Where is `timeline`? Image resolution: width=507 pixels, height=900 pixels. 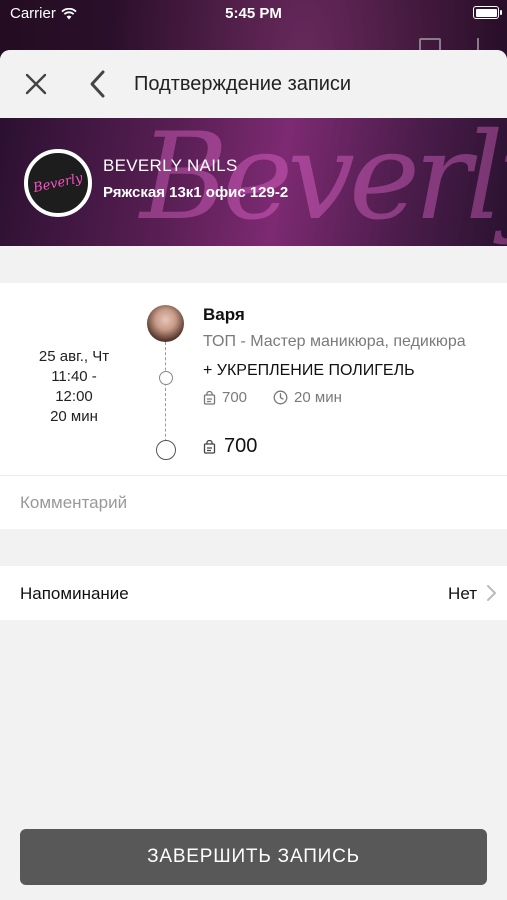 timeline is located at coordinates (166, 385).